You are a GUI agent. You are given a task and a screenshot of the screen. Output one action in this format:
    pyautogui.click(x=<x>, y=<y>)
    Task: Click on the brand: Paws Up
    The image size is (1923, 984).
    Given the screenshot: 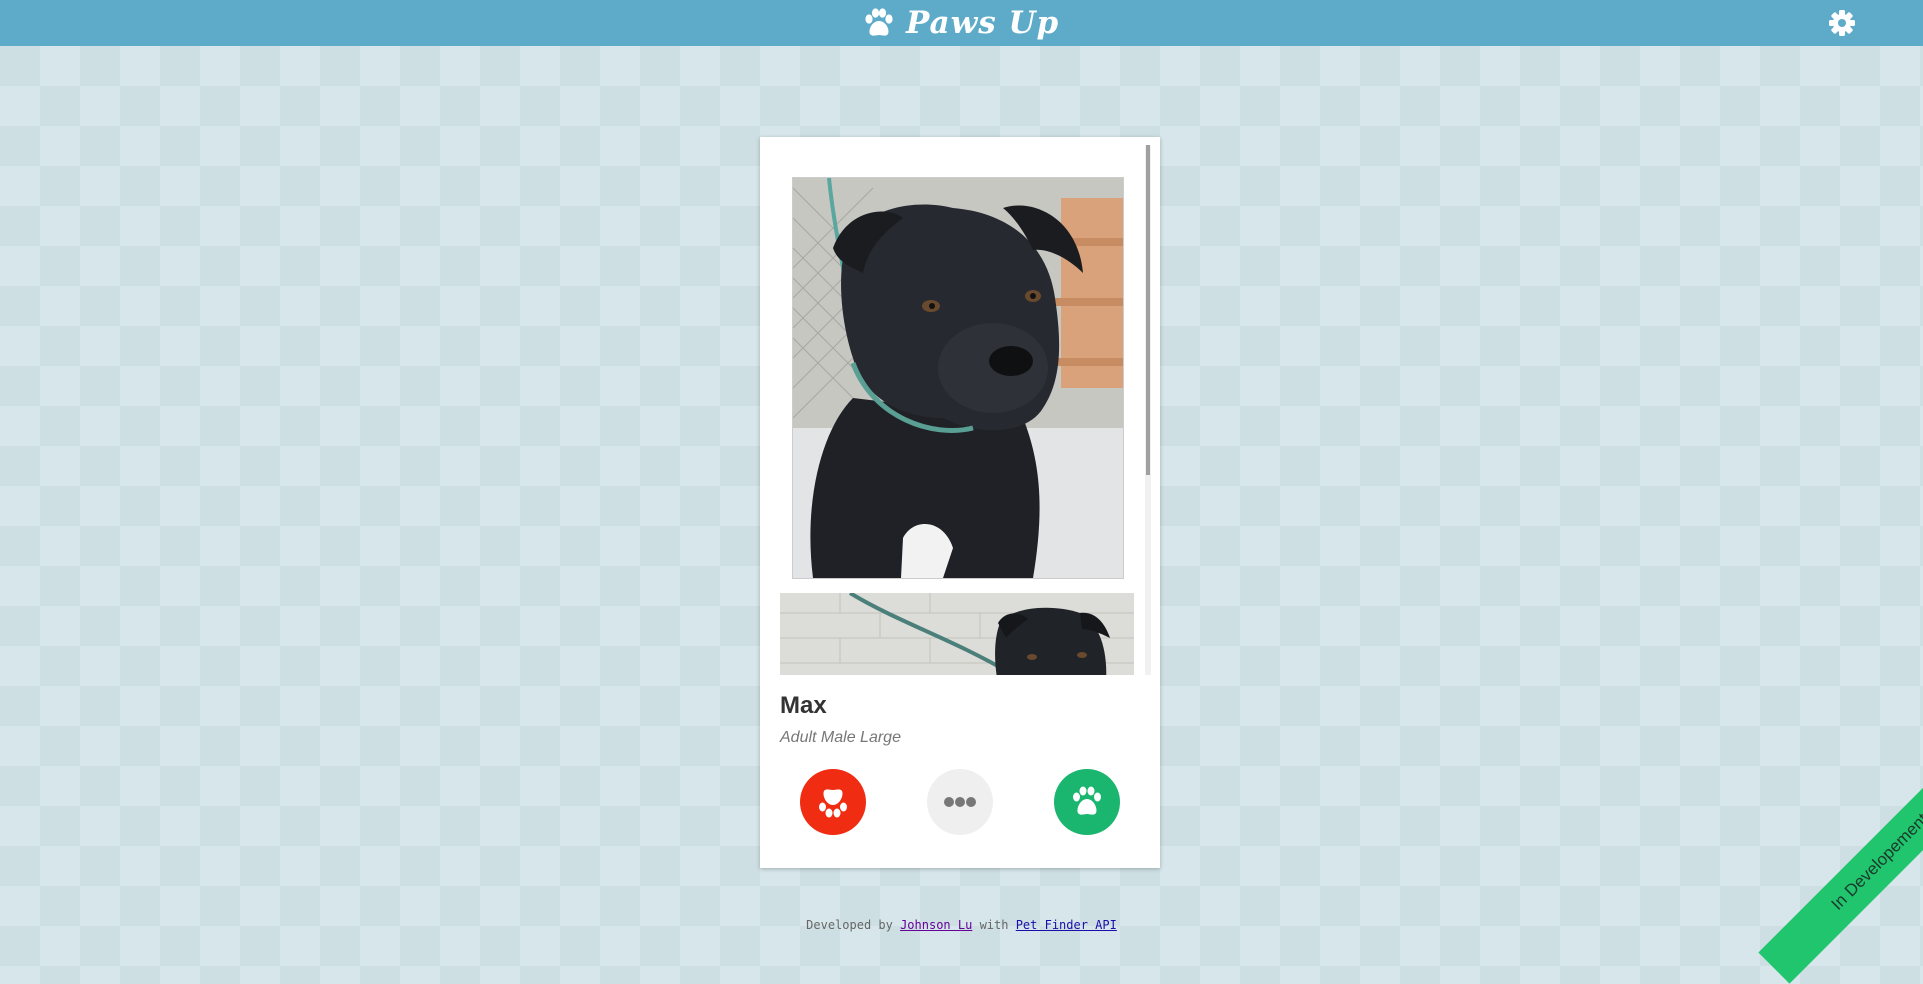 What is the action you would take?
    pyautogui.click(x=960, y=23)
    